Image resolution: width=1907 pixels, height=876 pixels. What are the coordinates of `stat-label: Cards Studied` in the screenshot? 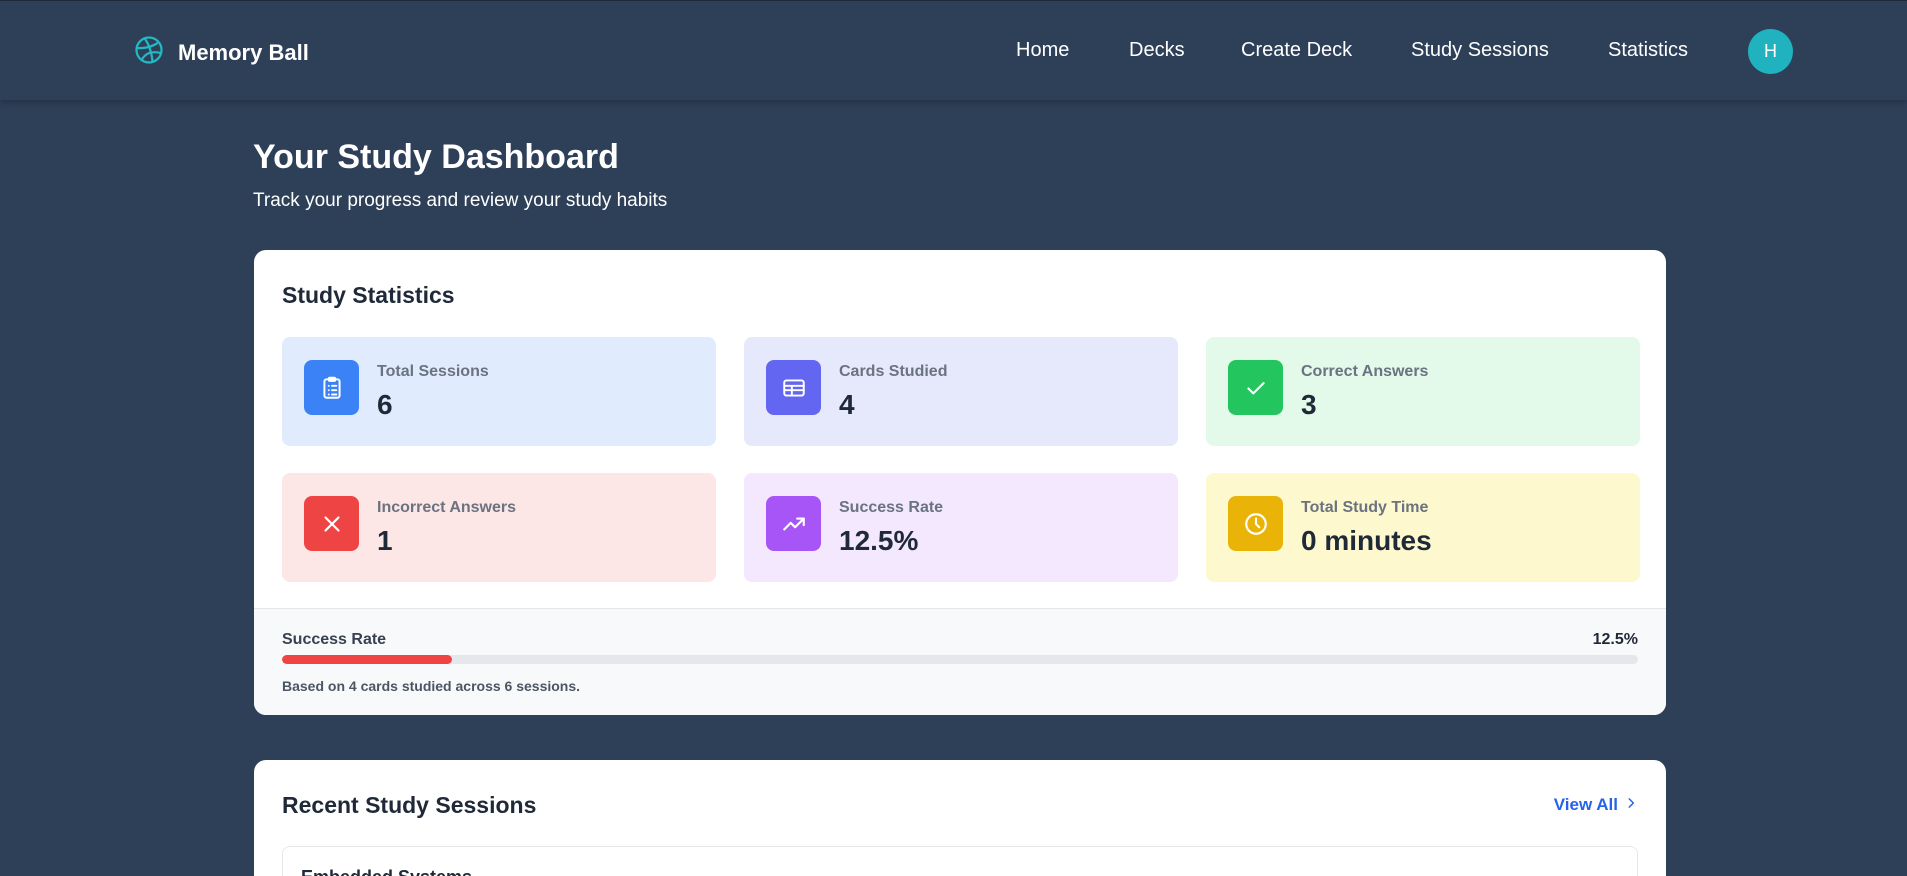 It's located at (893, 371).